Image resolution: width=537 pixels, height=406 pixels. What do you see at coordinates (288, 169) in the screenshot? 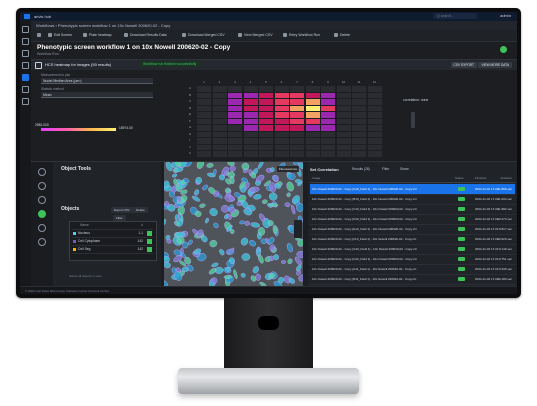
I see `channel-tag: Fluorescence` at bounding box center [288, 169].